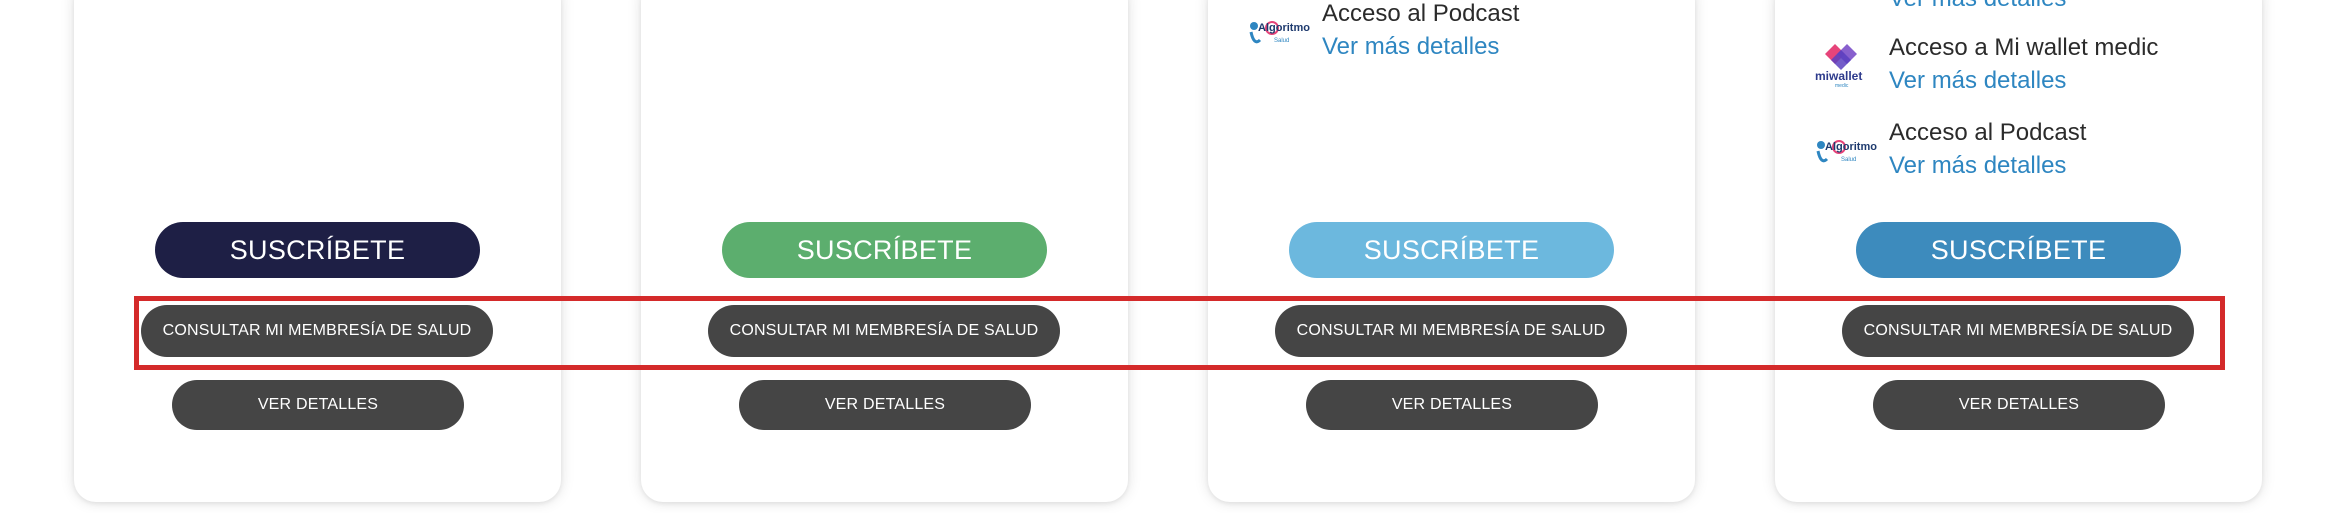 The height and width of the screenshot is (513, 2333). I want to click on svg-text: miwallet, so click(1838, 76).